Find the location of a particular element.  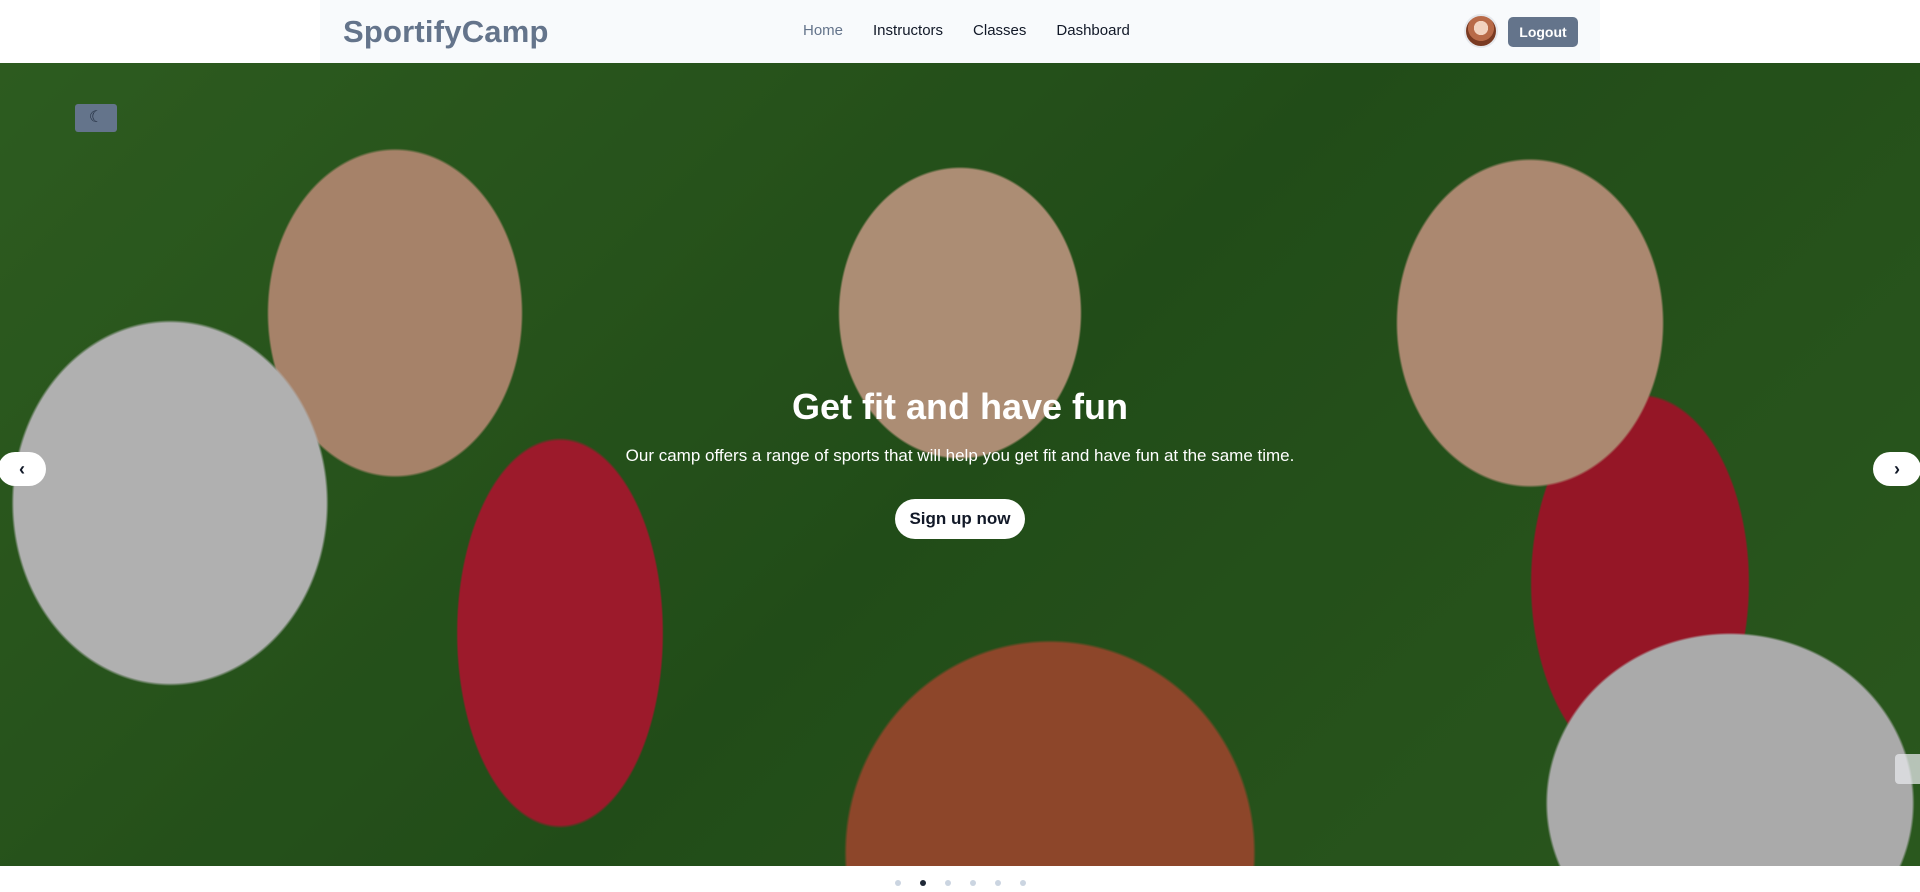

chevron-left-icon: ‹ is located at coordinates (22, 468).